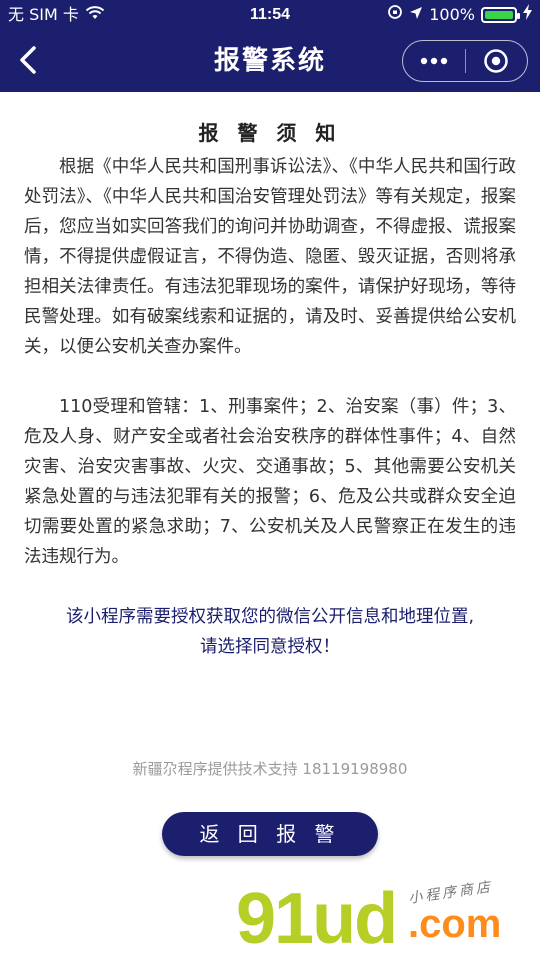  I want to click on watermark: 91ud .com 小程序商店, so click(386, 919).